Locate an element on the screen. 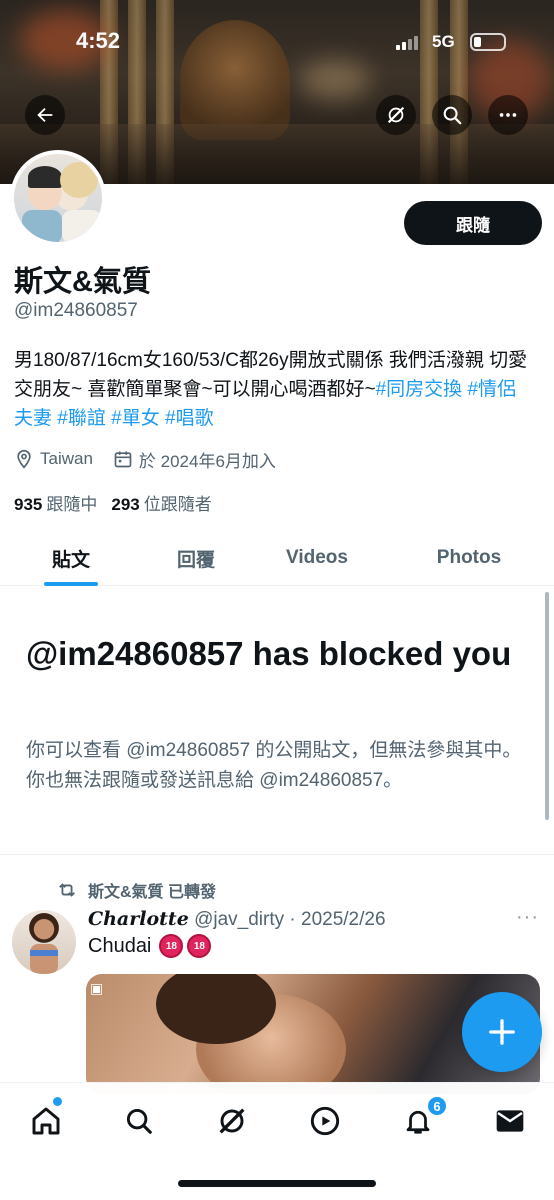 This screenshot has height=1200, width=554. tab-videos: Videos is located at coordinates (317, 558).